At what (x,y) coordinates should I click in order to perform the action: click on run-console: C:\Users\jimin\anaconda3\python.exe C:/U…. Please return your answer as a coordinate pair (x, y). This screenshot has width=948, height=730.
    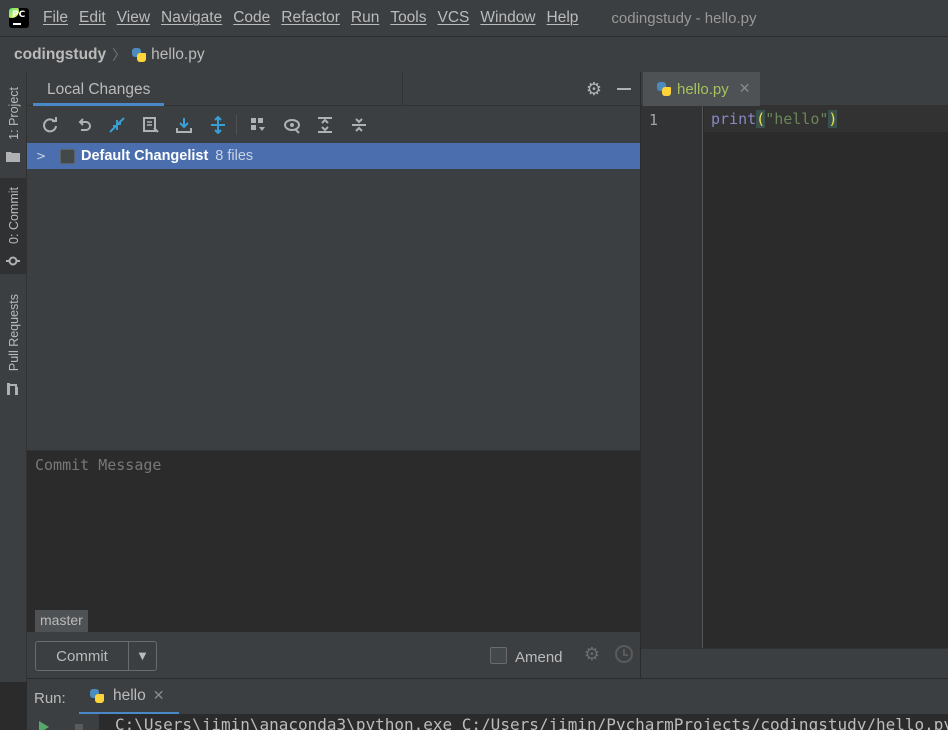
    Looking at the image, I should click on (487, 722).